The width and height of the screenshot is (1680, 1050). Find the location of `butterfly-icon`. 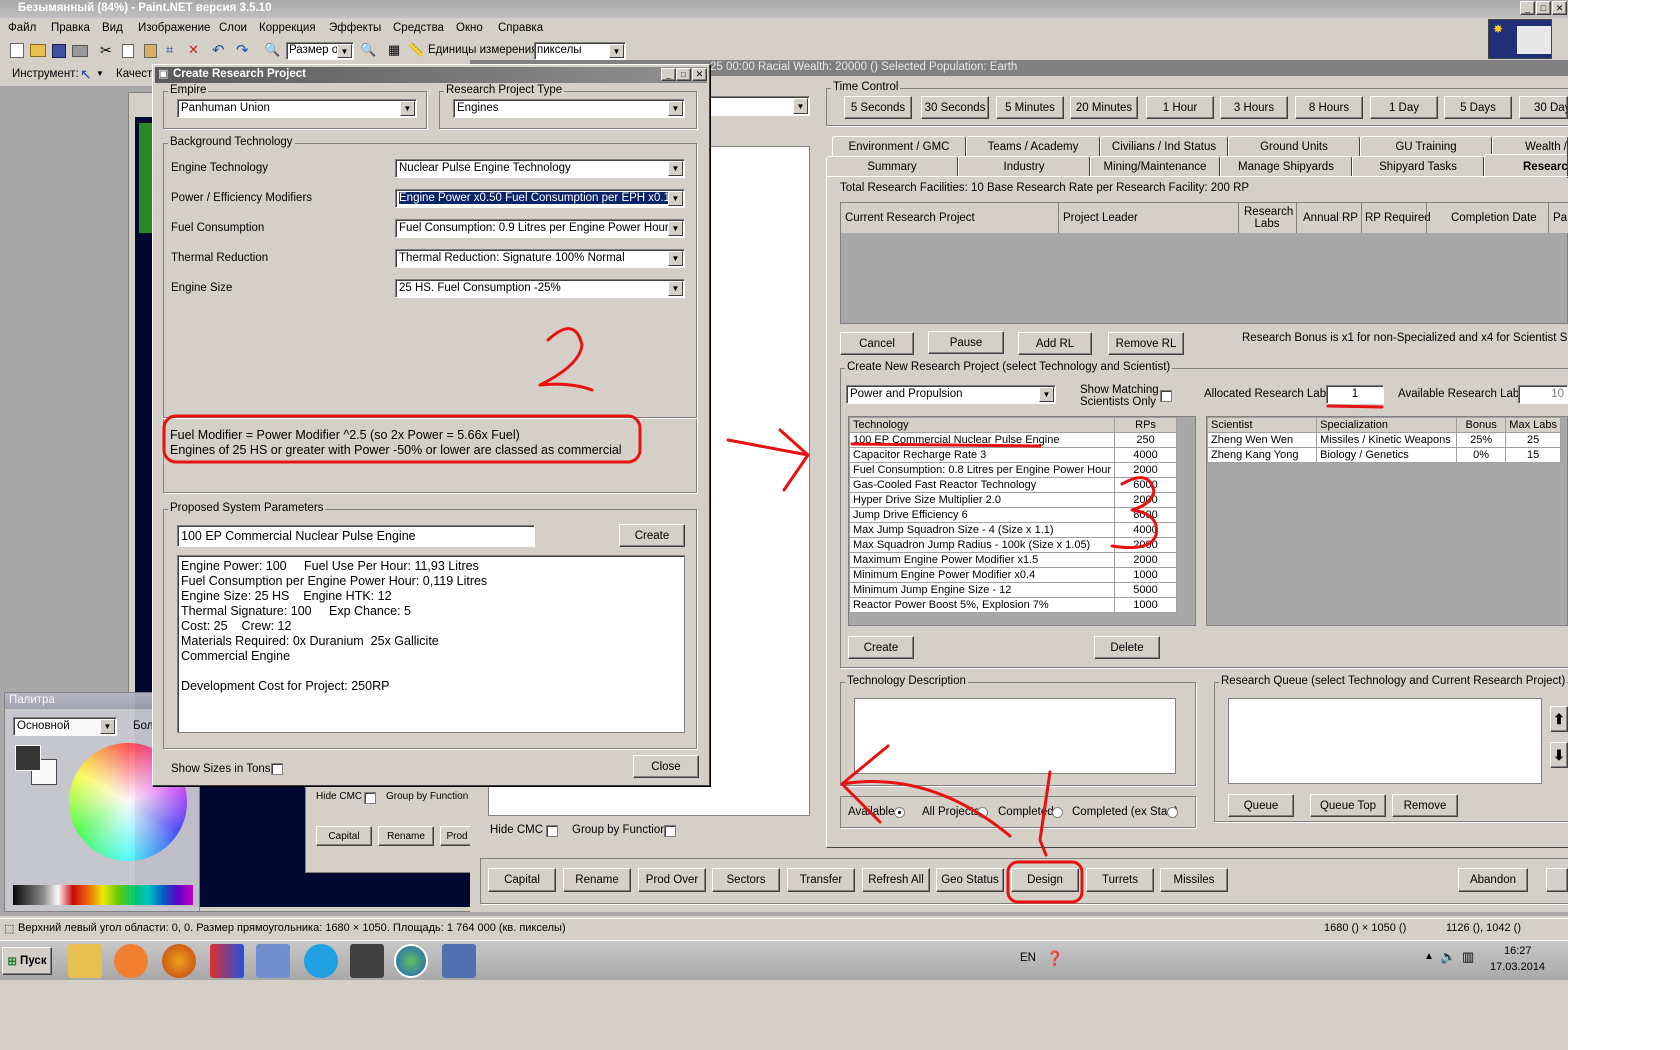

butterfly-icon is located at coordinates (227, 961).